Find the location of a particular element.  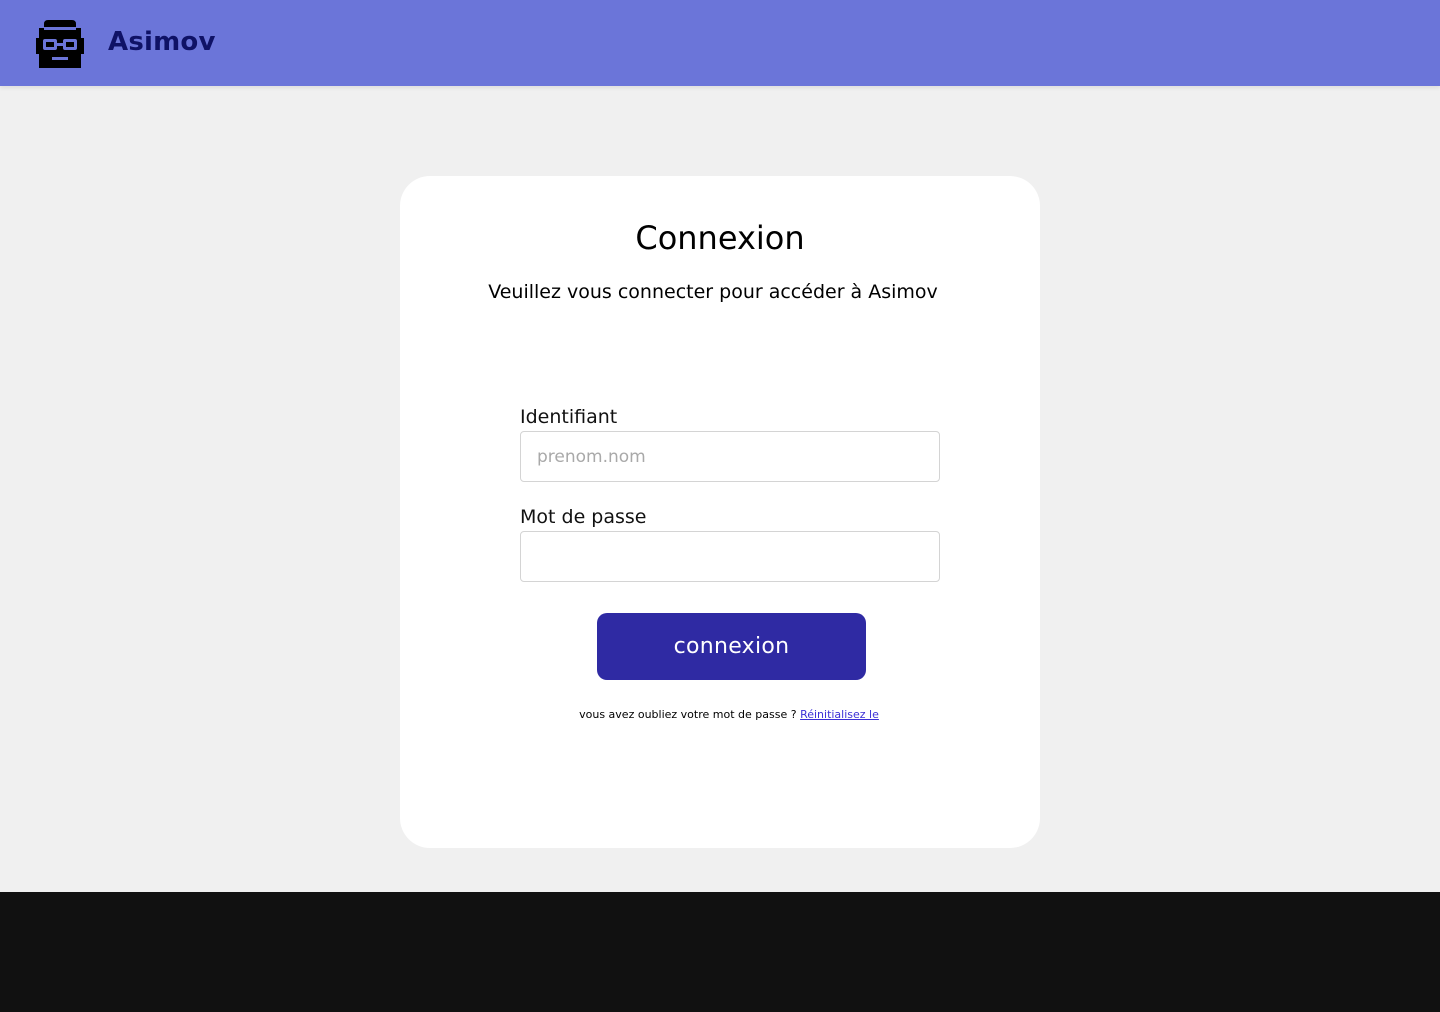

brand-name: Asimov is located at coordinates (162, 42).